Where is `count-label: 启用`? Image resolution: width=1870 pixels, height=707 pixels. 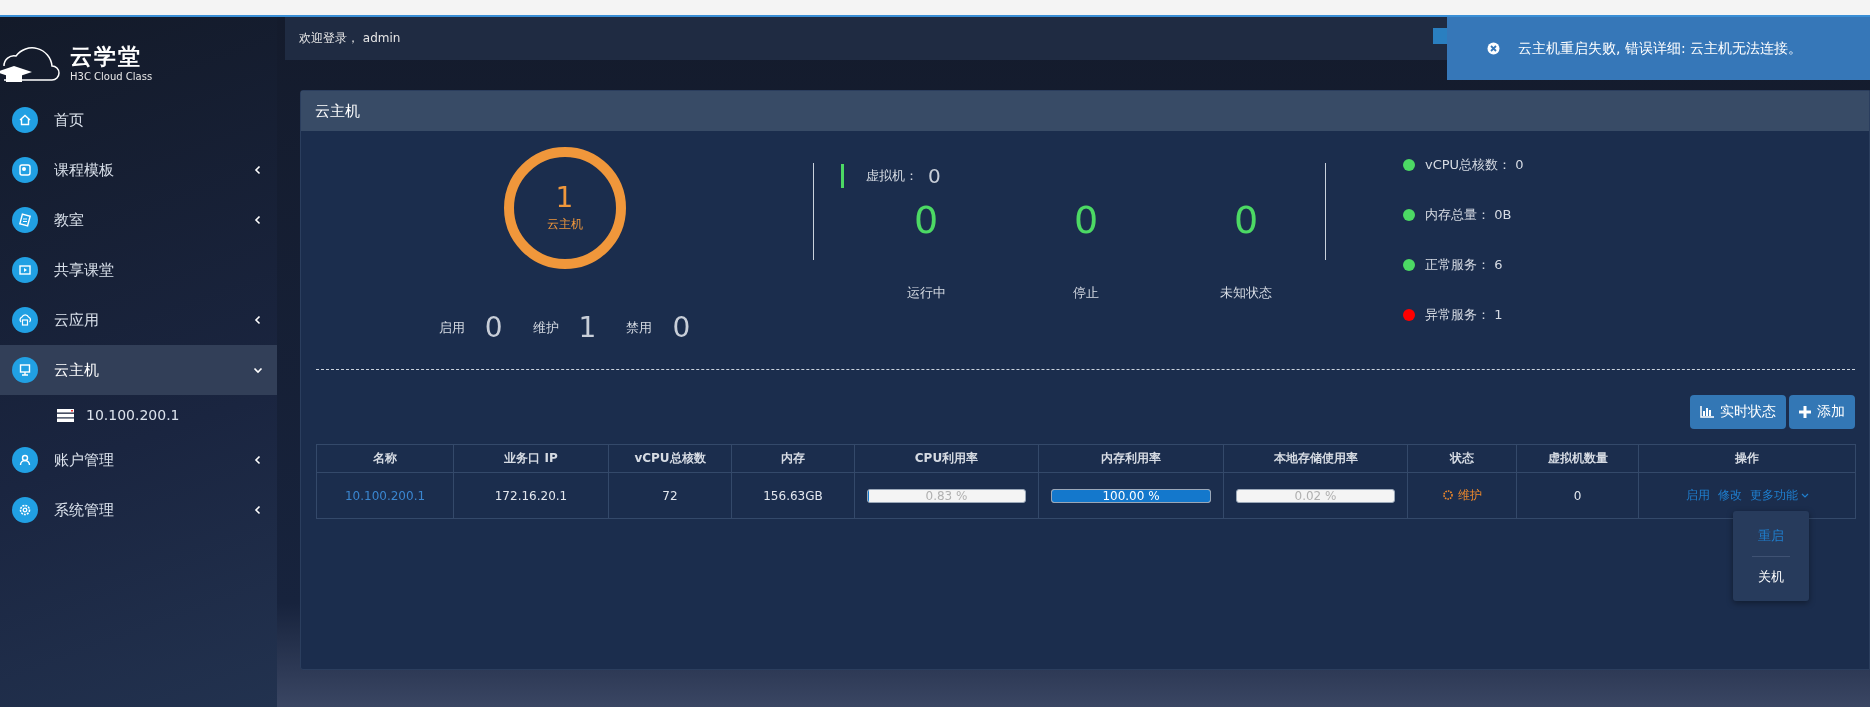 count-label: 启用 is located at coordinates (451, 327).